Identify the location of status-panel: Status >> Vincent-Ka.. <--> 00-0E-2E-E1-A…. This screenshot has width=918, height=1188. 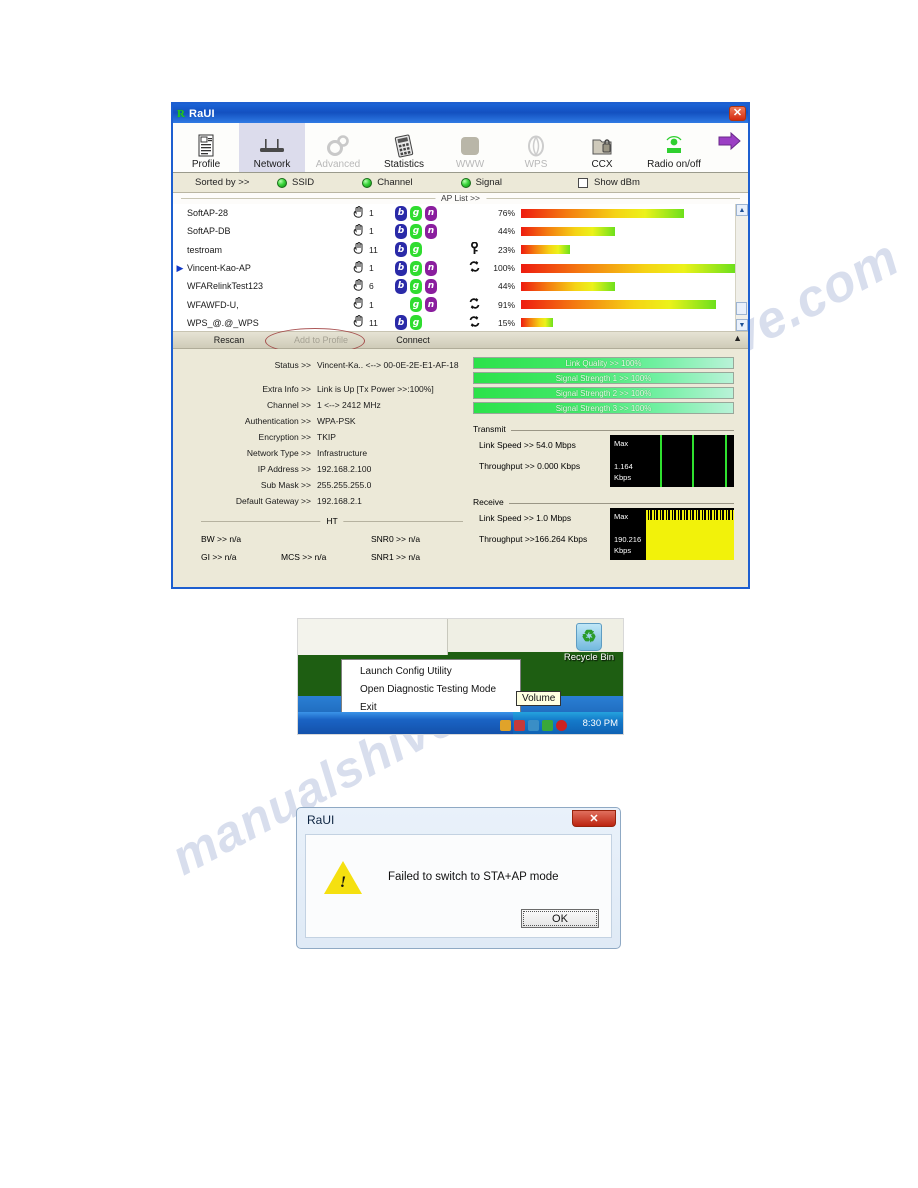
(460, 468).